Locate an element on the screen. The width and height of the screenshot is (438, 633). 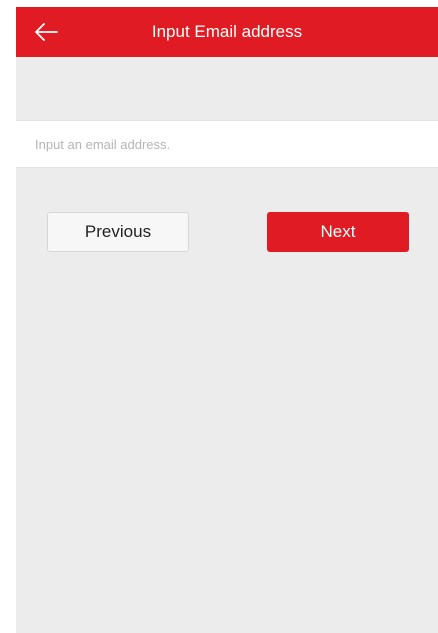
header-bar: Input Email address is located at coordinates (227, 32).